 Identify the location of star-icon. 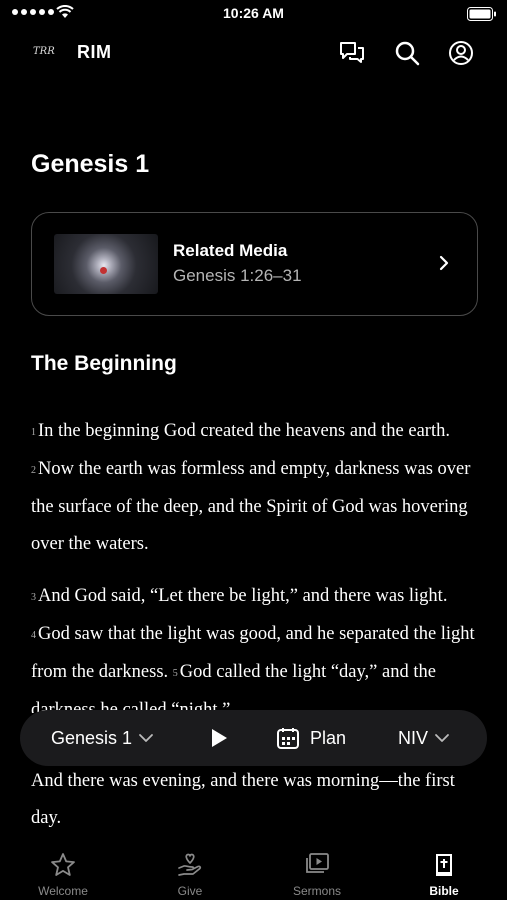
(63, 864).